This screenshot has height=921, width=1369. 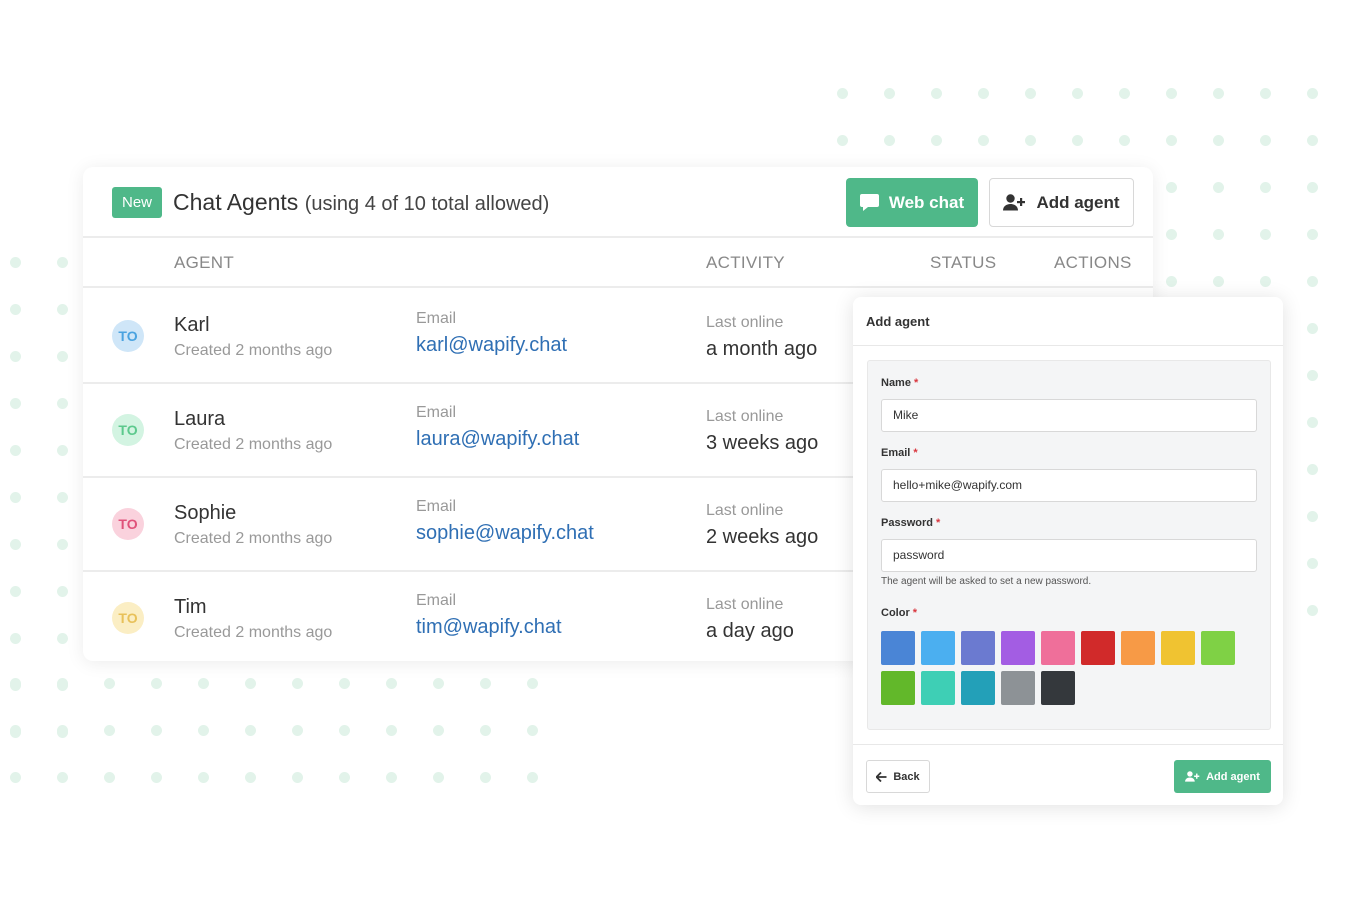 What do you see at coordinates (1069, 485) in the screenshot?
I see `email-field: hello+mike@wapify.com` at bounding box center [1069, 485].